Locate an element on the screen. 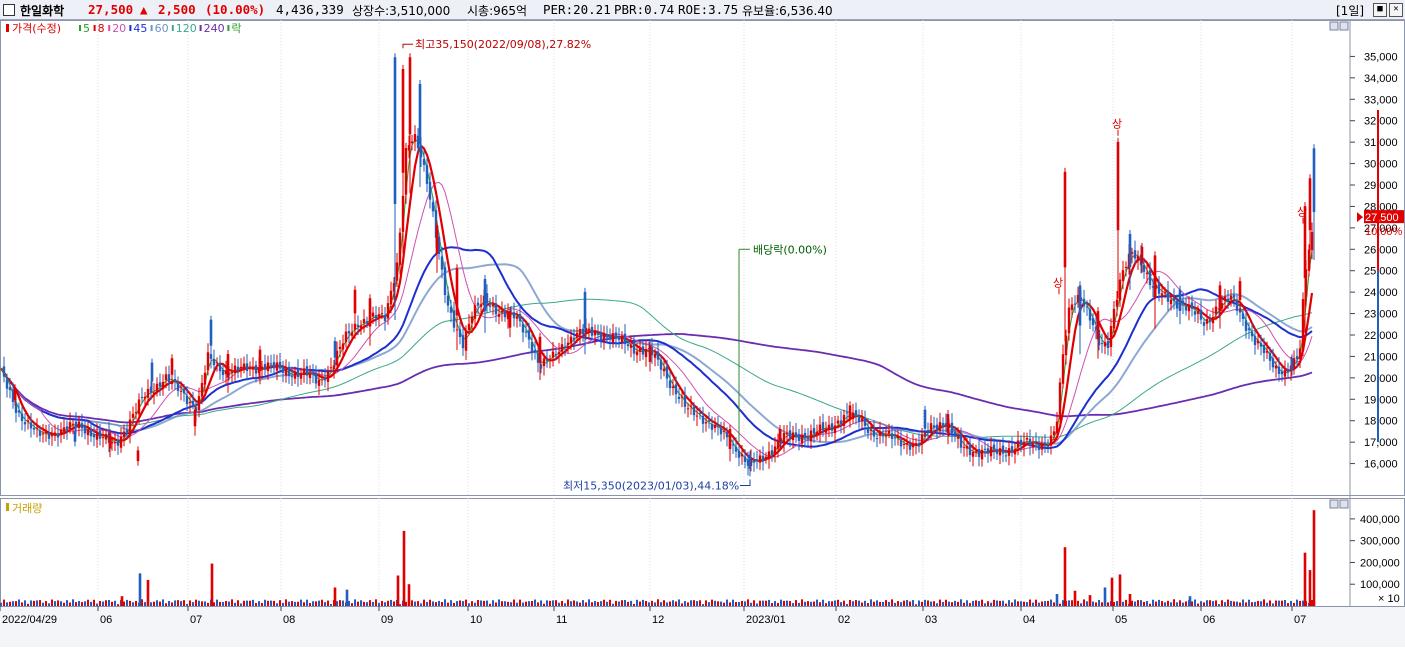 The image size is (1405, 648). x-tick-label: 03 is located at coordinates (931, 620).